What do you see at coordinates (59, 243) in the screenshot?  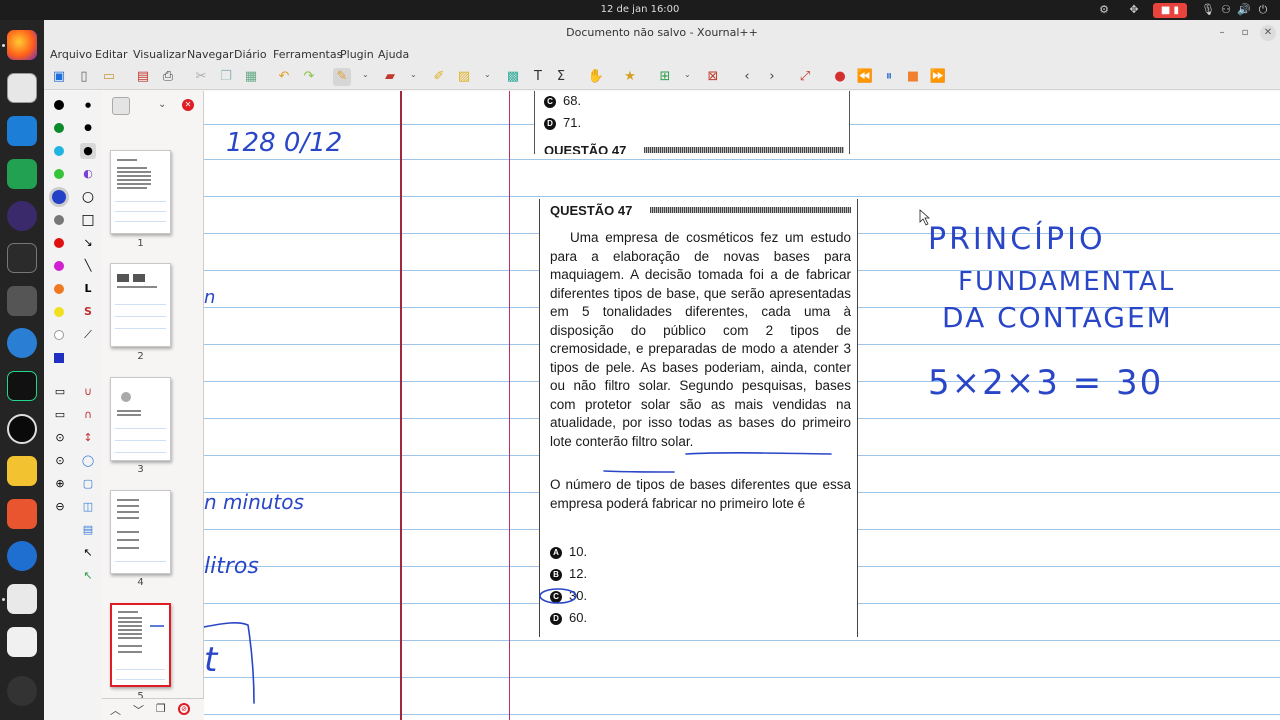 I see `color-red` at bounding box center [59, 243].